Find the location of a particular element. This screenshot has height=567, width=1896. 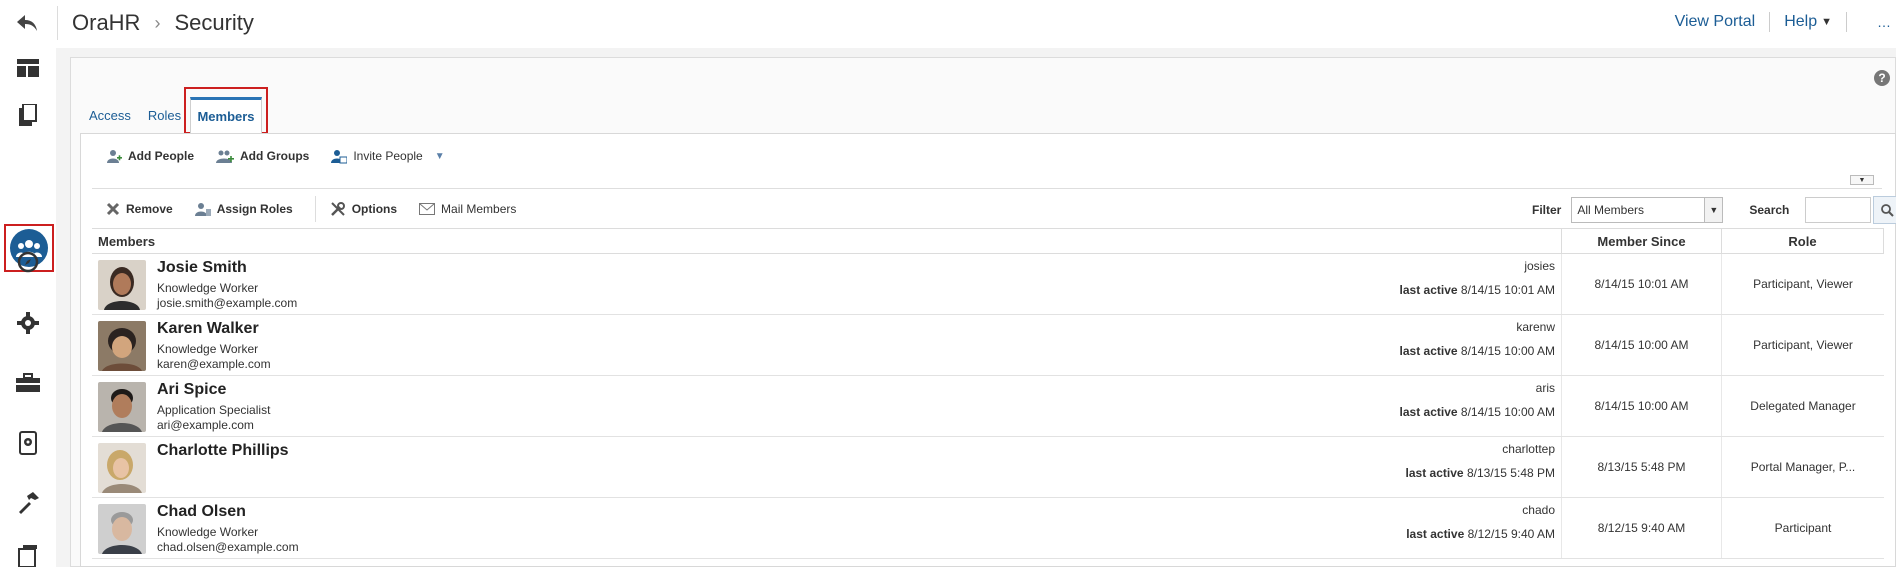

settings-gear-icon is located at coordinates (28, 323).